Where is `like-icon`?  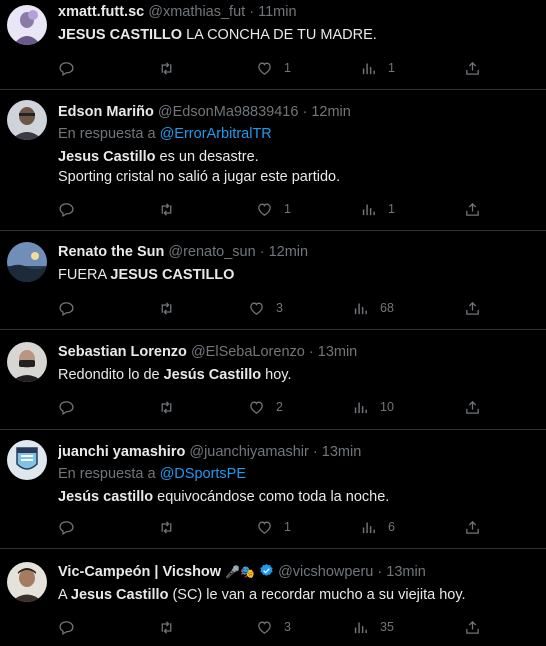 like-icon is located at coordinates (264, 627).